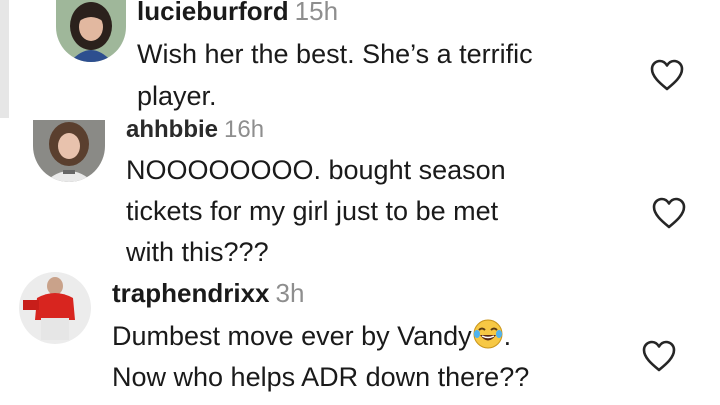 The image size is (720, 405). I want to click on comment-line: NOOOOOOOO. bought season, so click(316, 170).